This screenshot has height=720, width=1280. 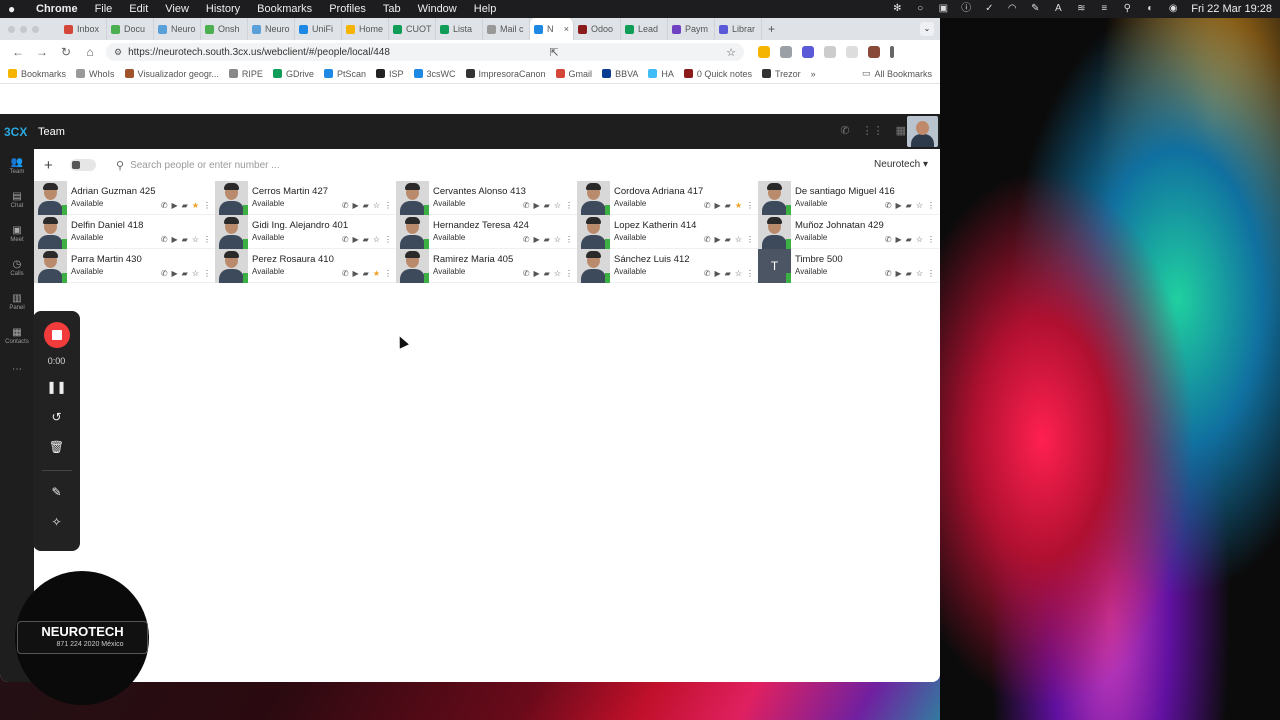 What do you see at coordinates (848, 266) in the screenshot?
I see `person-card: T Timbre 500 Available ✆ ▶ ▰ ☆ ⋮` at bounding box center [848, 266].